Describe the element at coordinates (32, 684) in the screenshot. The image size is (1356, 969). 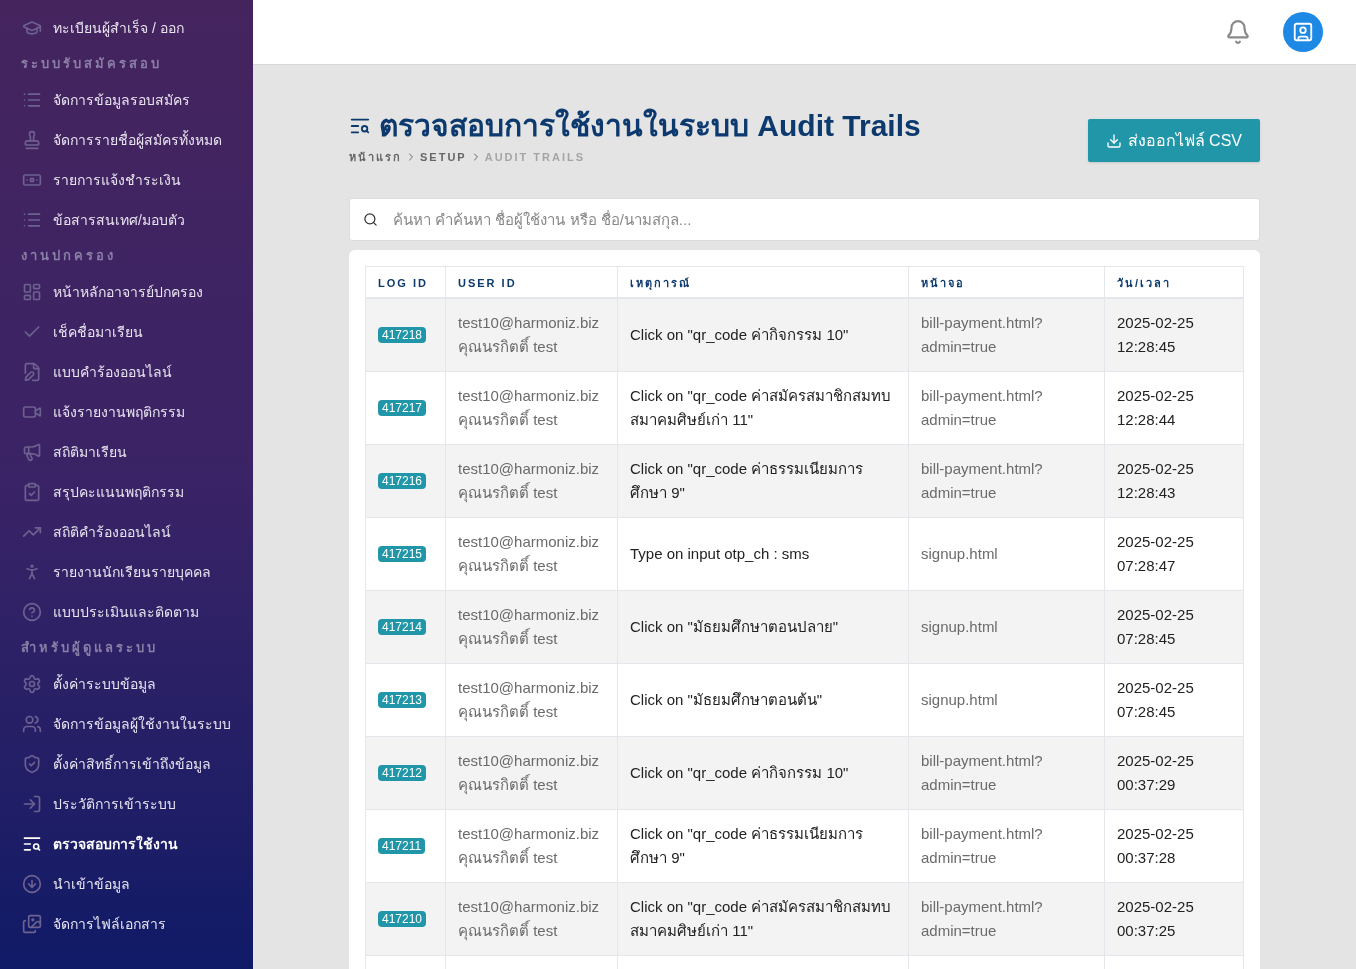
I see `settings-icon` at that location.